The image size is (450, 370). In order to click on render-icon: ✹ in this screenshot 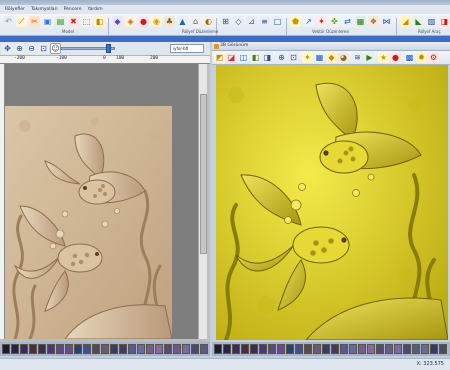, I will do `click(421, 57)`.